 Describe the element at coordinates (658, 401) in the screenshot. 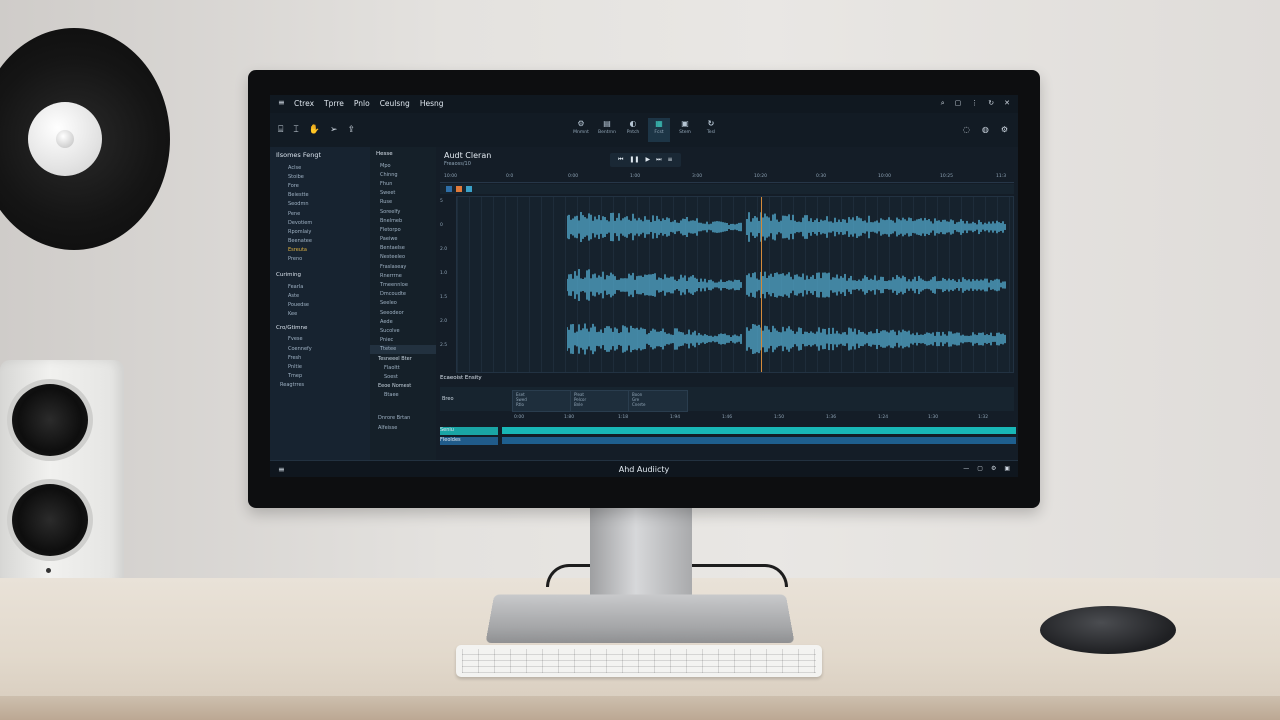

I see `effect-slot: Boon Gre Cnerte` at that location.